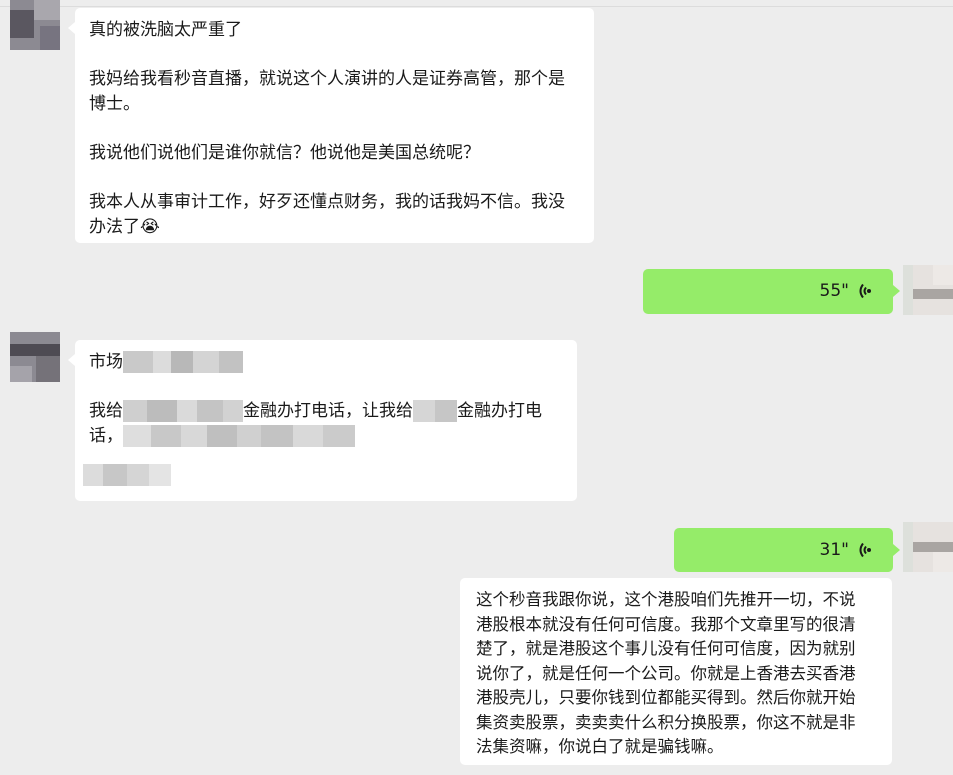 Image resolution: width=953 pixels, height=775 pixels. Describe the element at coordinates (323, 475) in the screenshot. I see `message-paragraph` at that location.